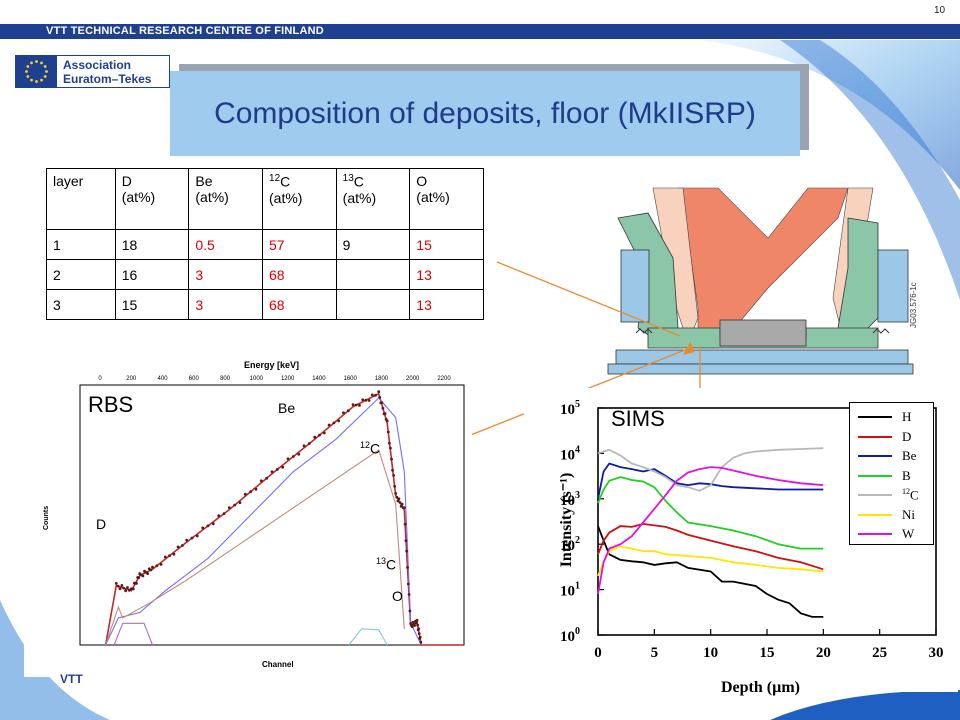 This screenshot has width=960, height=720. I want to click on rbs-top-tick: 2000, so click(413, 379).